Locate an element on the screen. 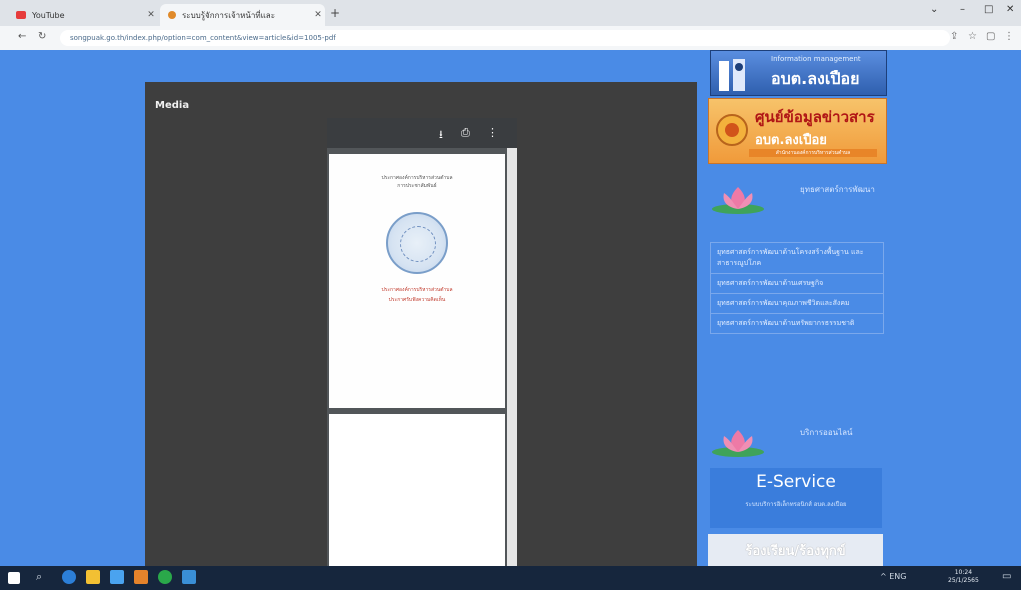  list-item: ยุทธศาสตร์การพัฒนาด้านเศรษฐกิจ is located at coordinates (797, 284).